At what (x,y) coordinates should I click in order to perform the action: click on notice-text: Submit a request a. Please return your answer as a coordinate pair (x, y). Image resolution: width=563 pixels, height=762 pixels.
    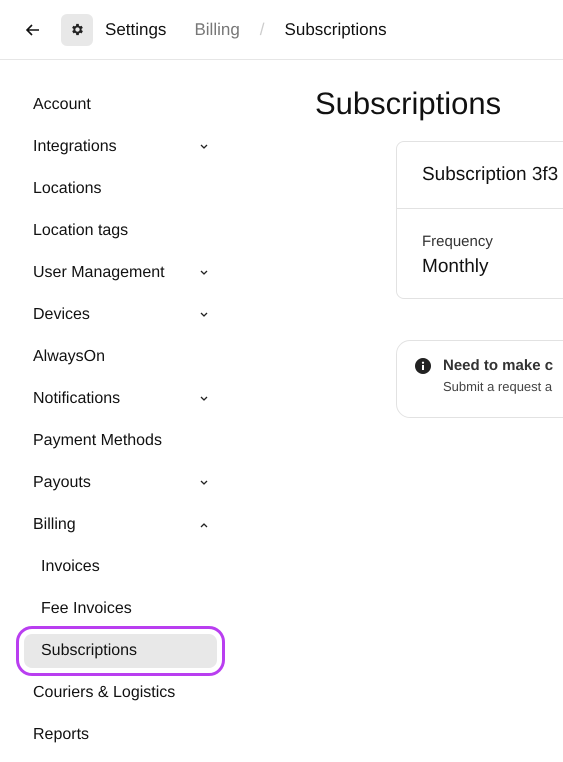
    Looking at the image, I should click on (498, 386).